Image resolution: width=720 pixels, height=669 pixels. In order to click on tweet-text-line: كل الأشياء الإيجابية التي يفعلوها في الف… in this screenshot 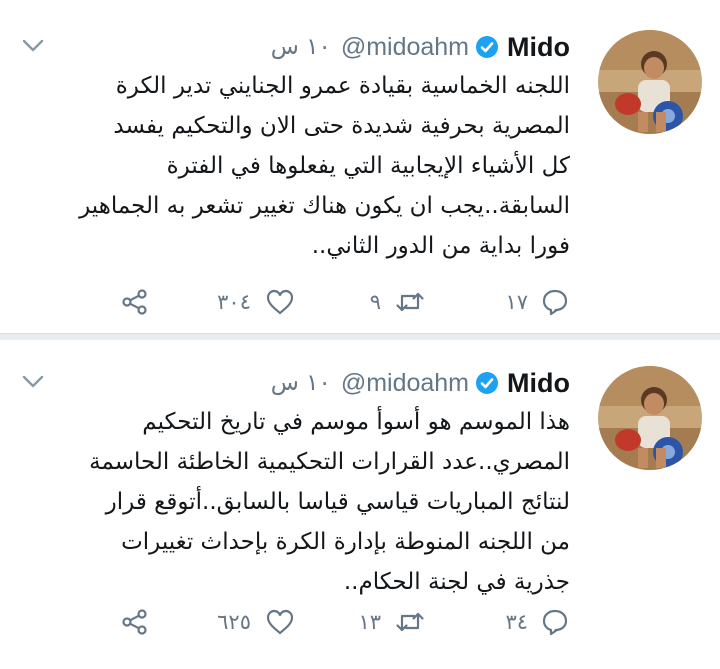, I will do `click(368, 166)`.